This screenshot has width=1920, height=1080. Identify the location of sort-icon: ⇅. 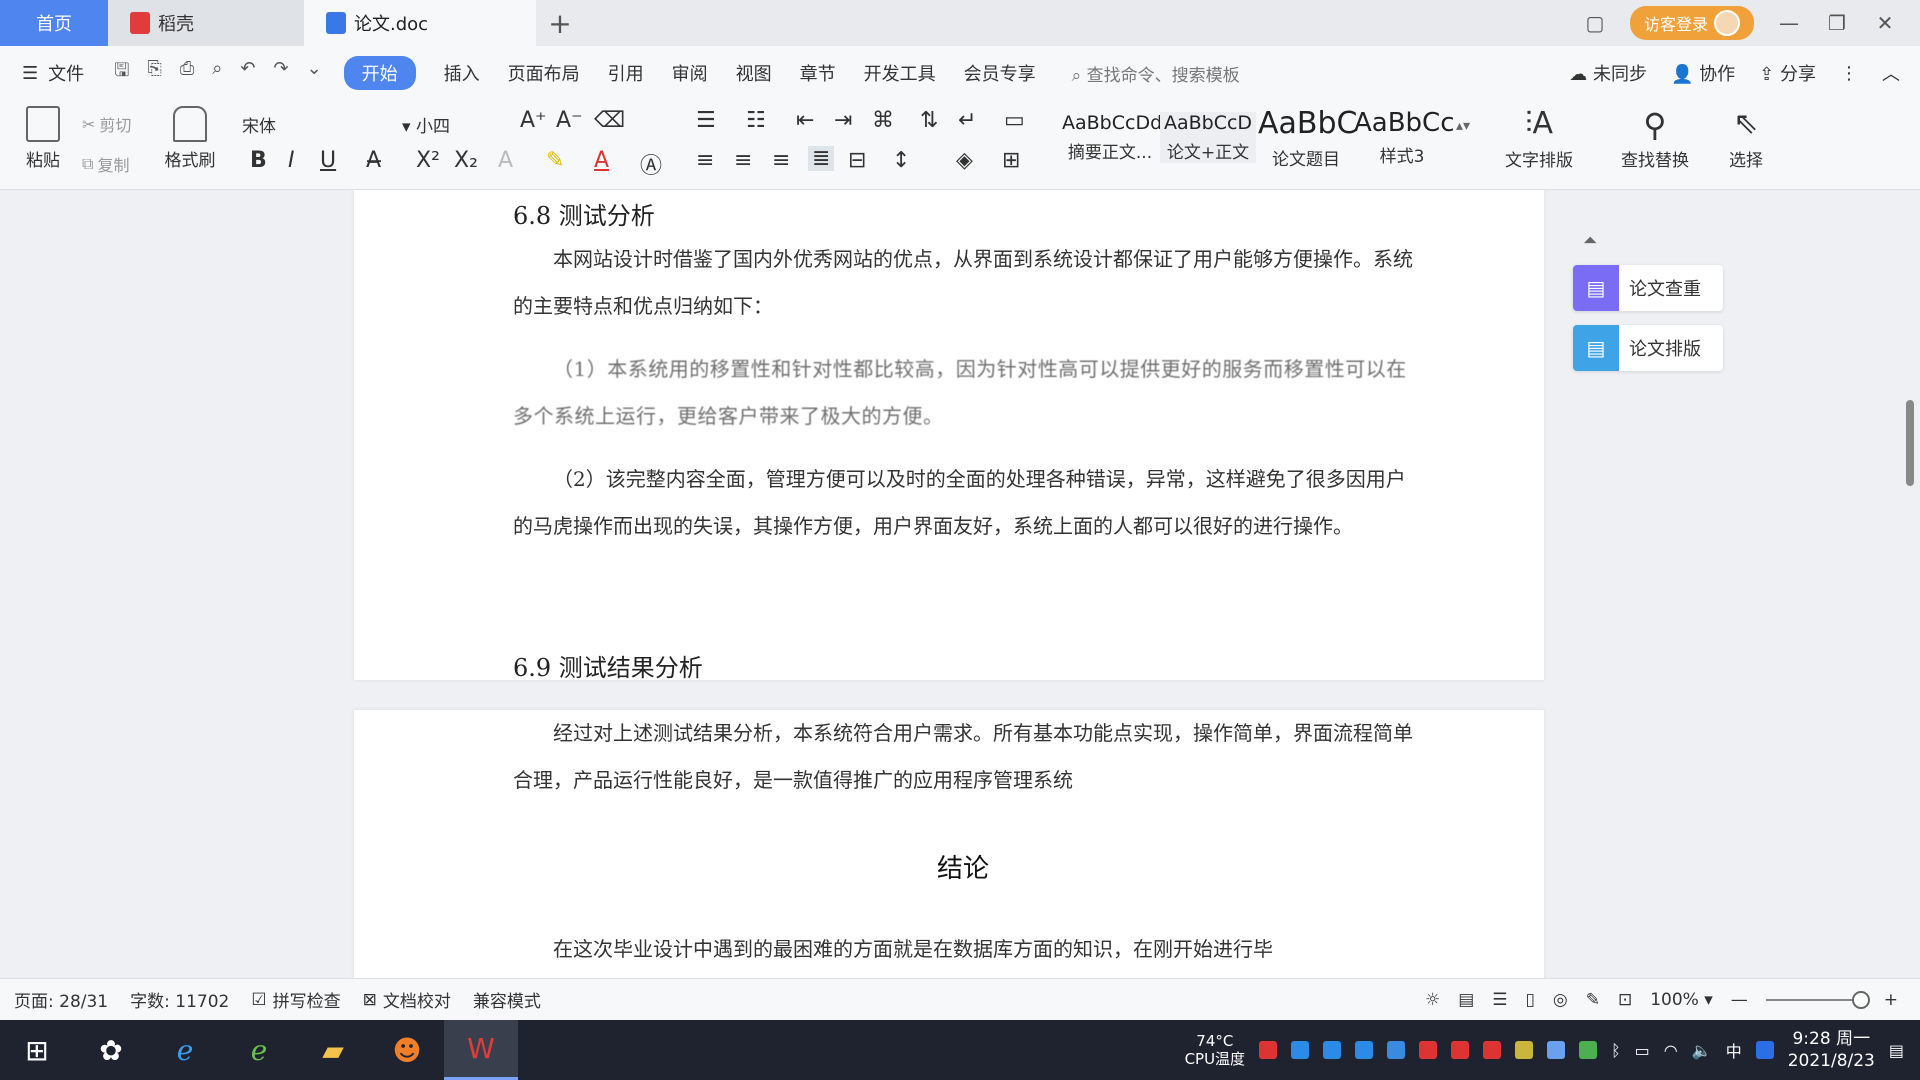
(929, 120).